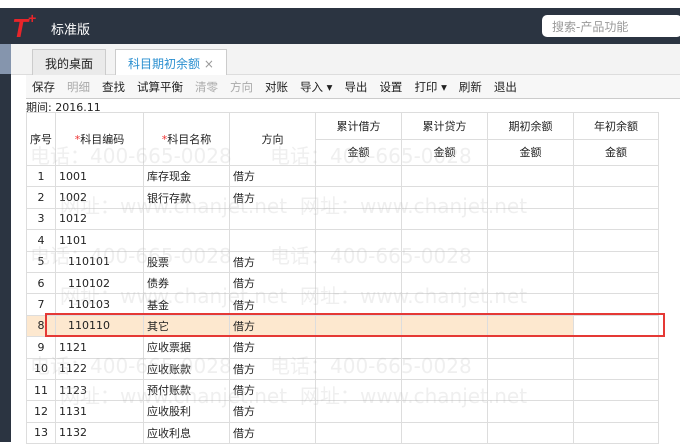  I want to click on toolbar-button: 退出, so click(505, 87).